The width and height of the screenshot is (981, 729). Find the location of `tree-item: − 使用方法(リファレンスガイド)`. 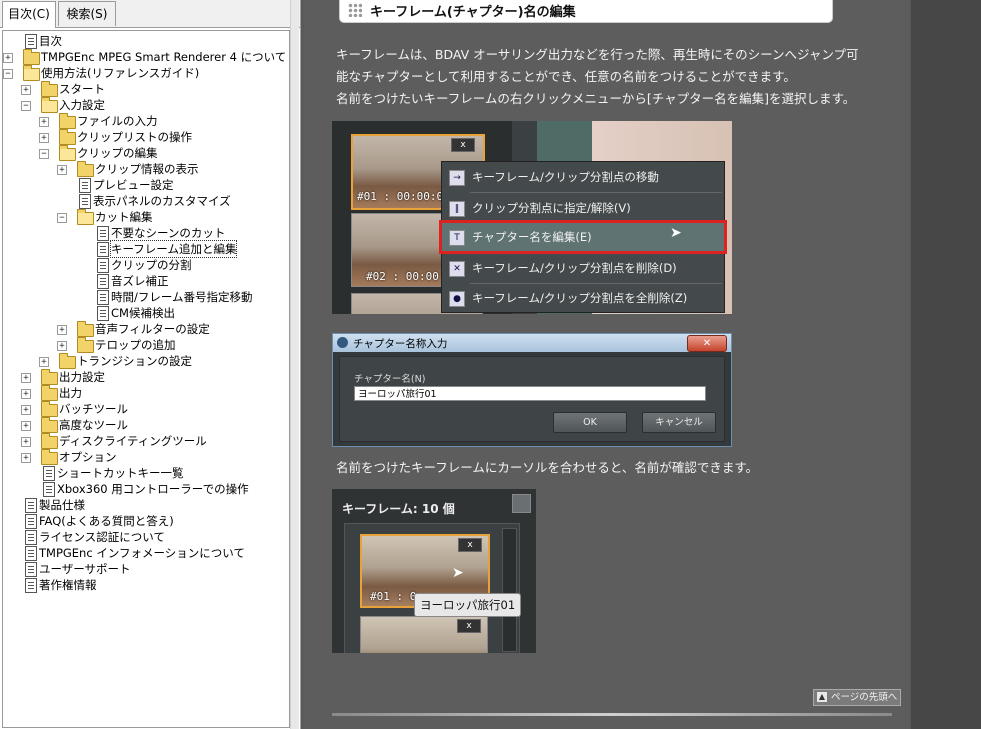

tree-item: − 使用方法(リファレンスガイド) is located at coordinates (145, 73).